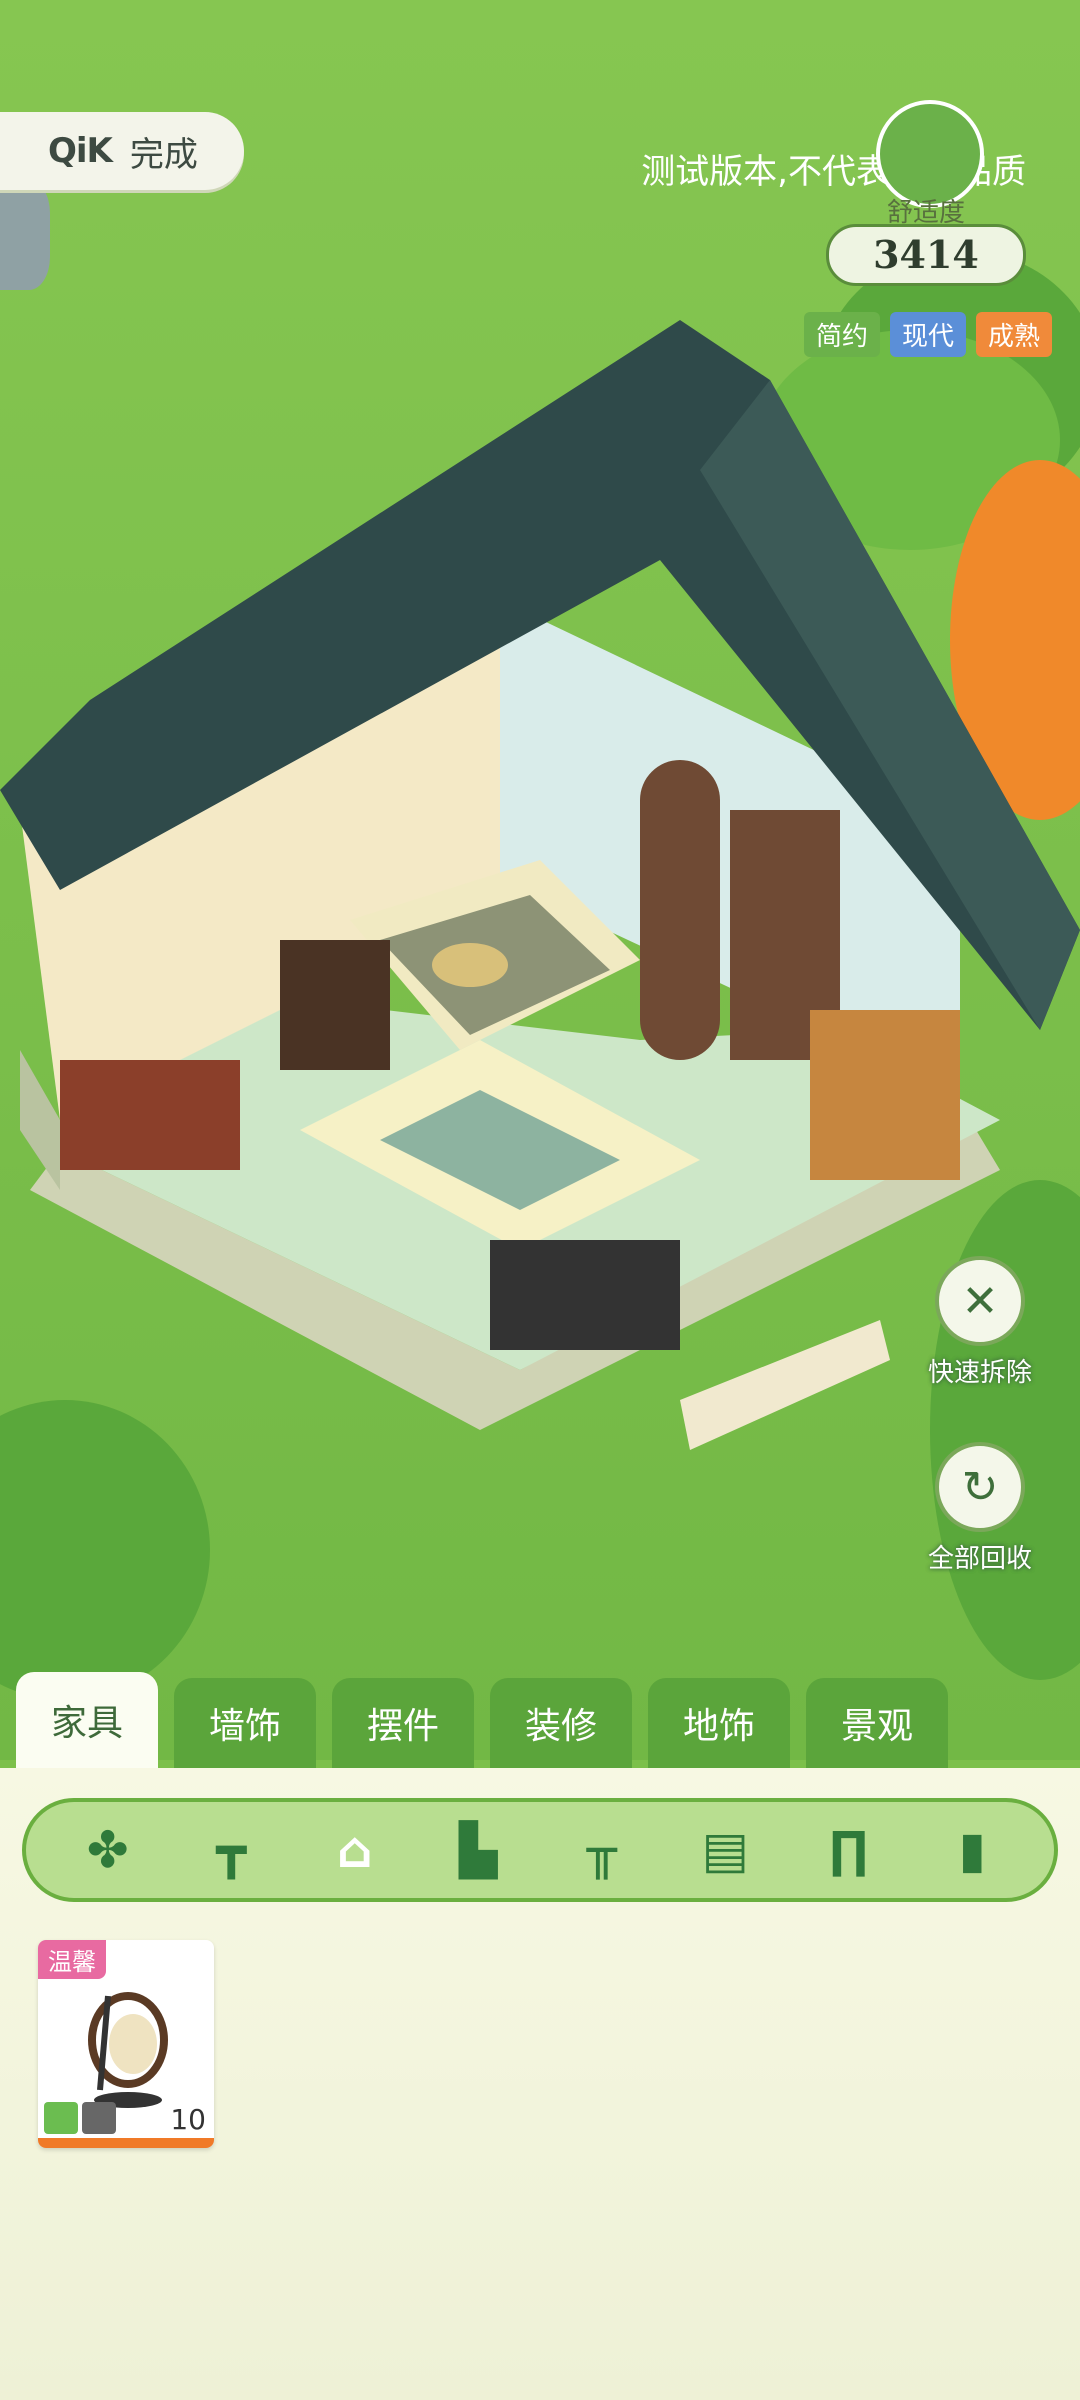 The height and width of the screenshot is (2400, 1080). Describe the element at coordinates (150, 1115) in the screenshot. I see `side-table` at that location.